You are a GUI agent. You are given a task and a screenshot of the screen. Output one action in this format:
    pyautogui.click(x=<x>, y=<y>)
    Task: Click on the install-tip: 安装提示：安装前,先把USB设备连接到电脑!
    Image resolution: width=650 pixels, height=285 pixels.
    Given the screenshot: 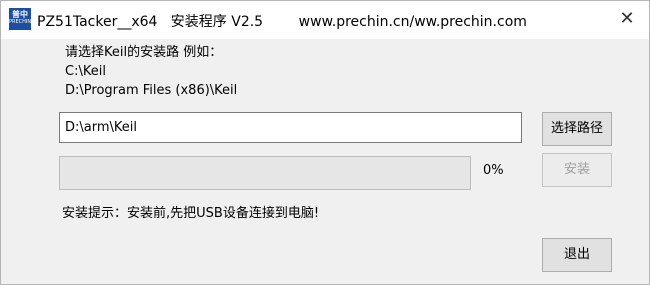 What is the action you would take?
    pyautogui.click(x=191, y=213)
    